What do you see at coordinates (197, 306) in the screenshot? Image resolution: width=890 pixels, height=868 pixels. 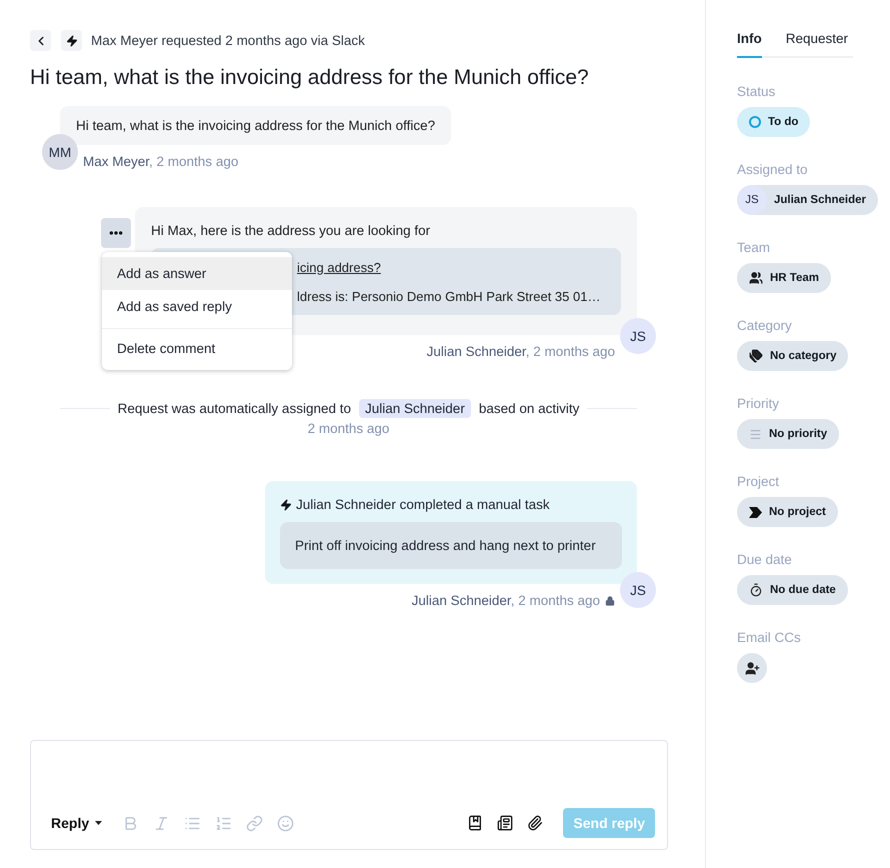 I see `menu-item: Add as saved reply` at bounding box center [197, 306].